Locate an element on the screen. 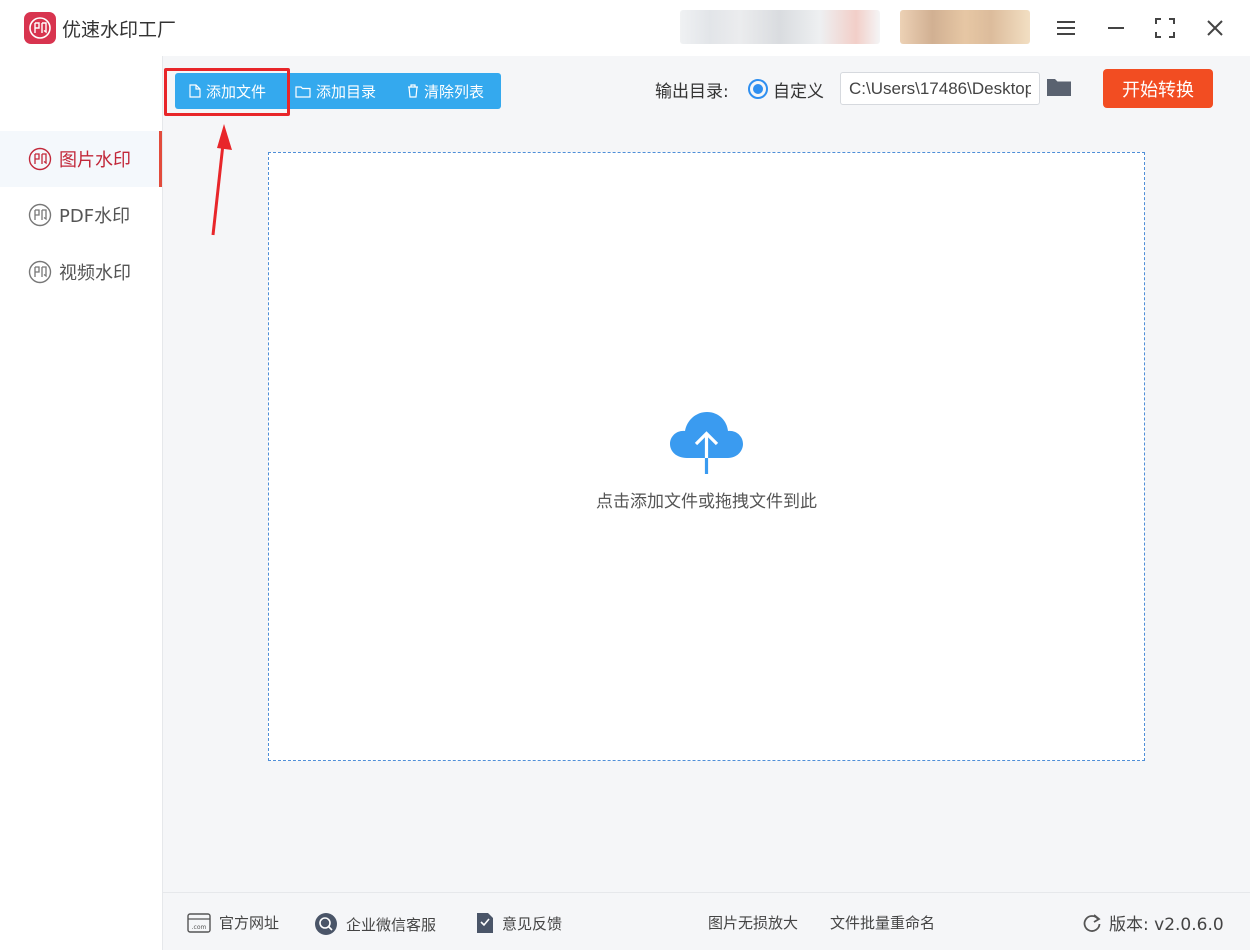 This screenshot has height=950, width=1250. folder-icon is located at coordinates (1059, 87).